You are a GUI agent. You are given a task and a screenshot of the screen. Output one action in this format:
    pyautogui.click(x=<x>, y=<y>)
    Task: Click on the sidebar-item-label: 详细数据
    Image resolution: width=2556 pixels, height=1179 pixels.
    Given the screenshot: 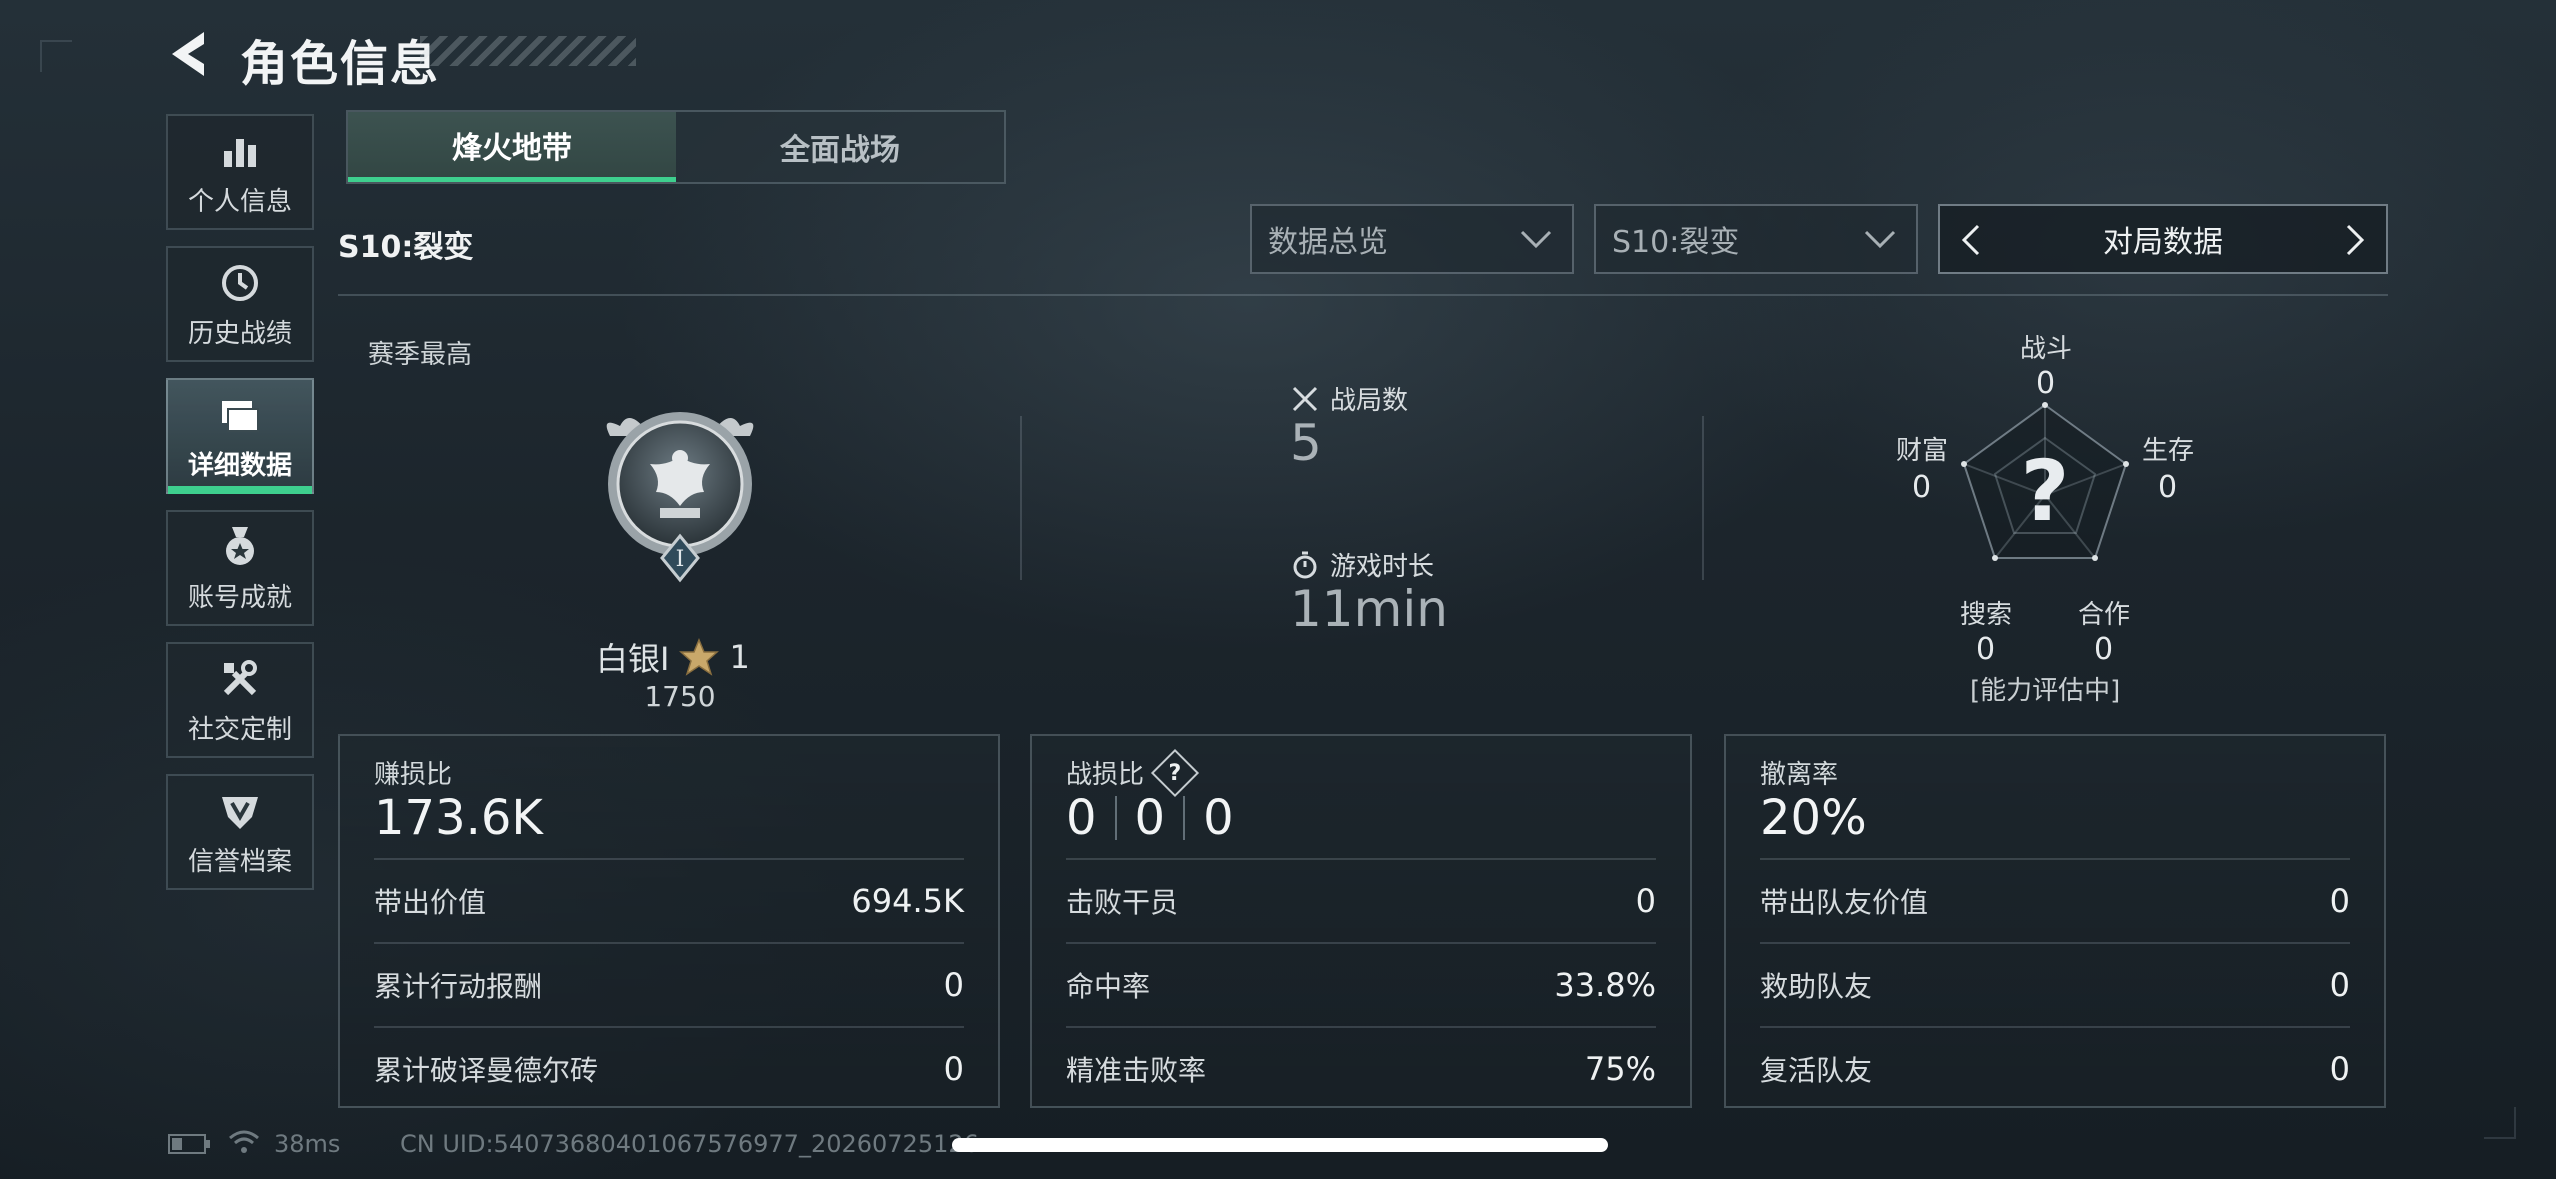 What is the action you would take?
    pyautogui.click(x=239, y=465)
    